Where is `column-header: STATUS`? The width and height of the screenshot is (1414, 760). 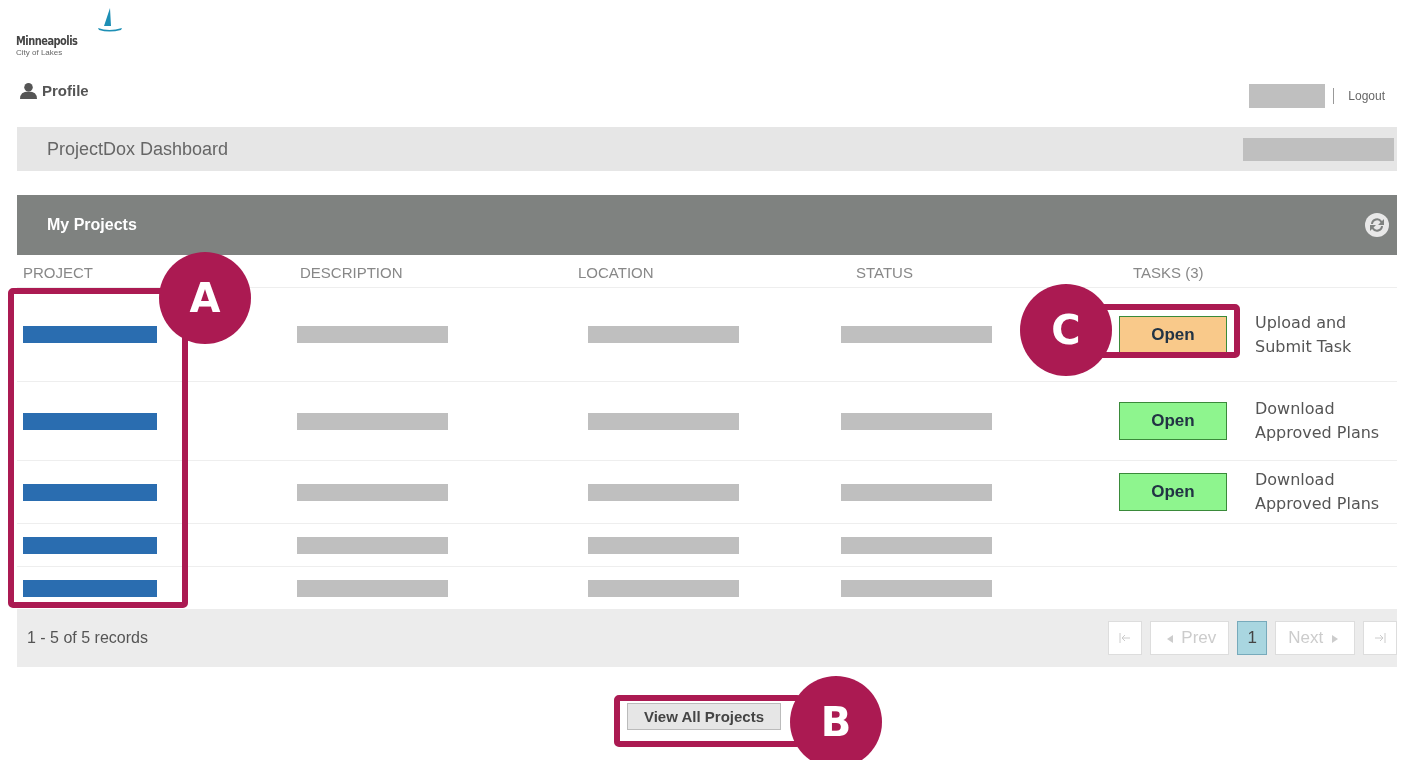 column-header: STATUS is located at coordinates (885, 272).